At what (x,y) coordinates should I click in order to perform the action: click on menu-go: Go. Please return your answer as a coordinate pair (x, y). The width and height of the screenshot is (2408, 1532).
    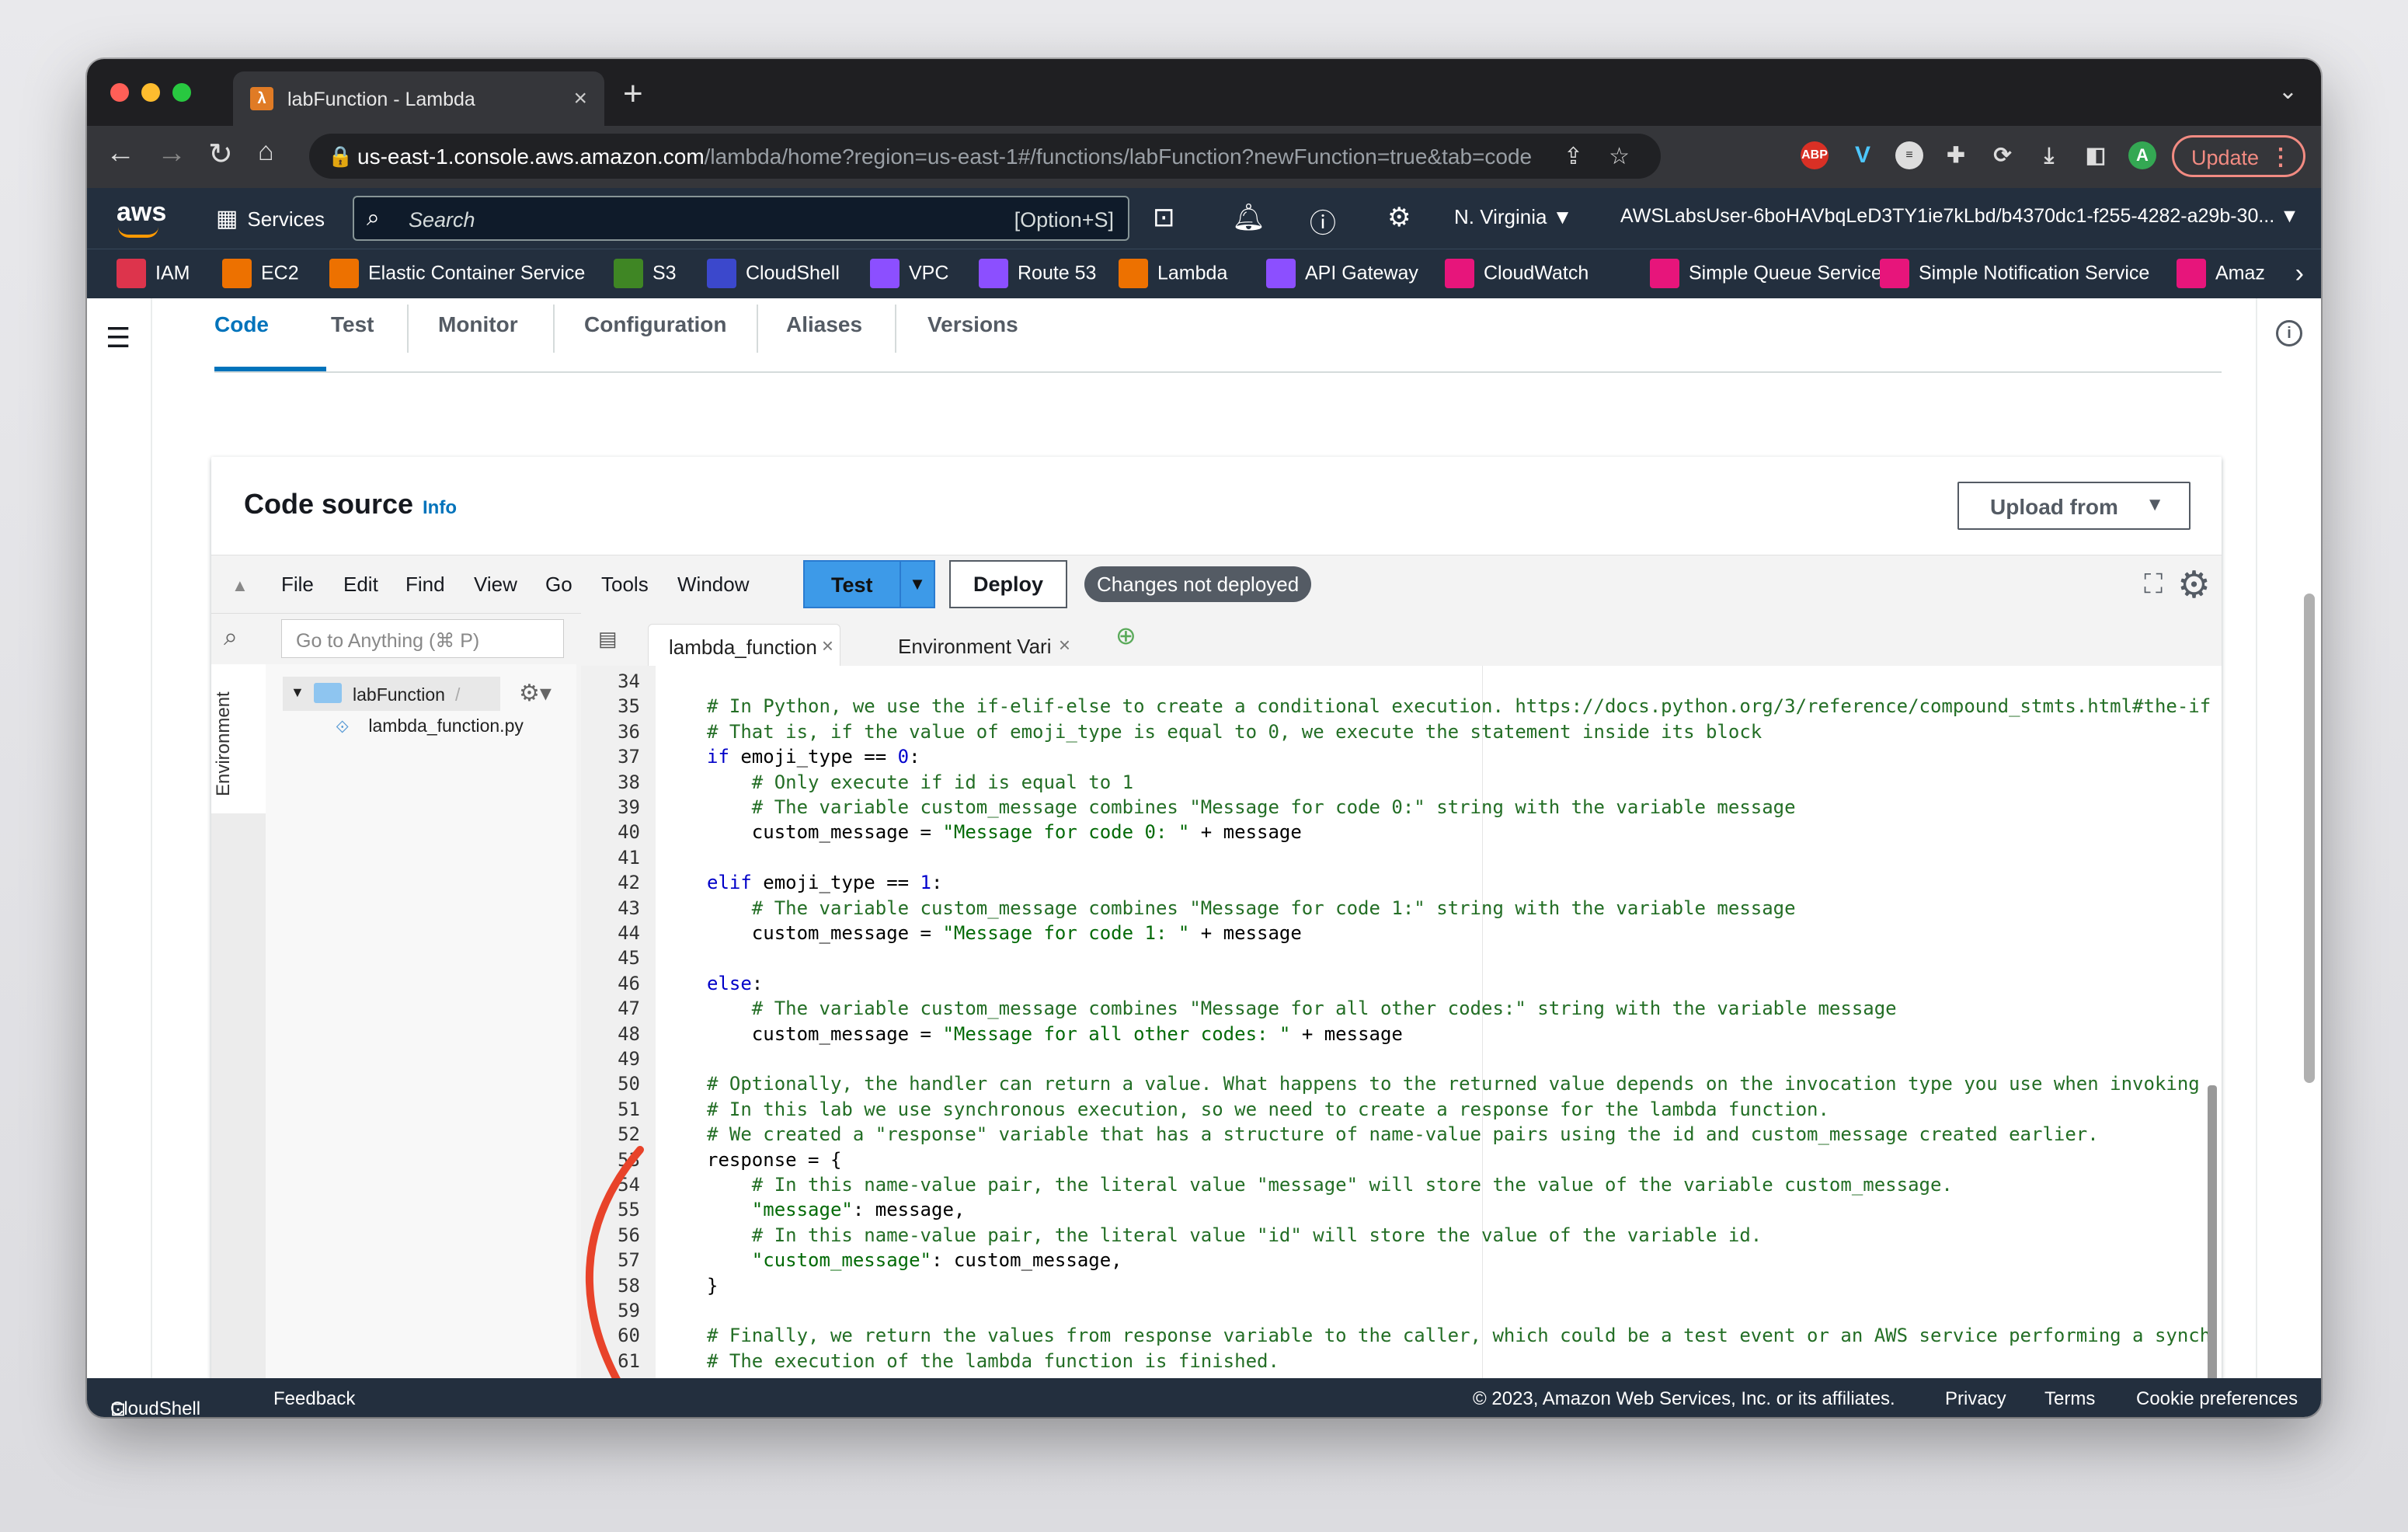
    Looking at the image, I should click on (558, 585).